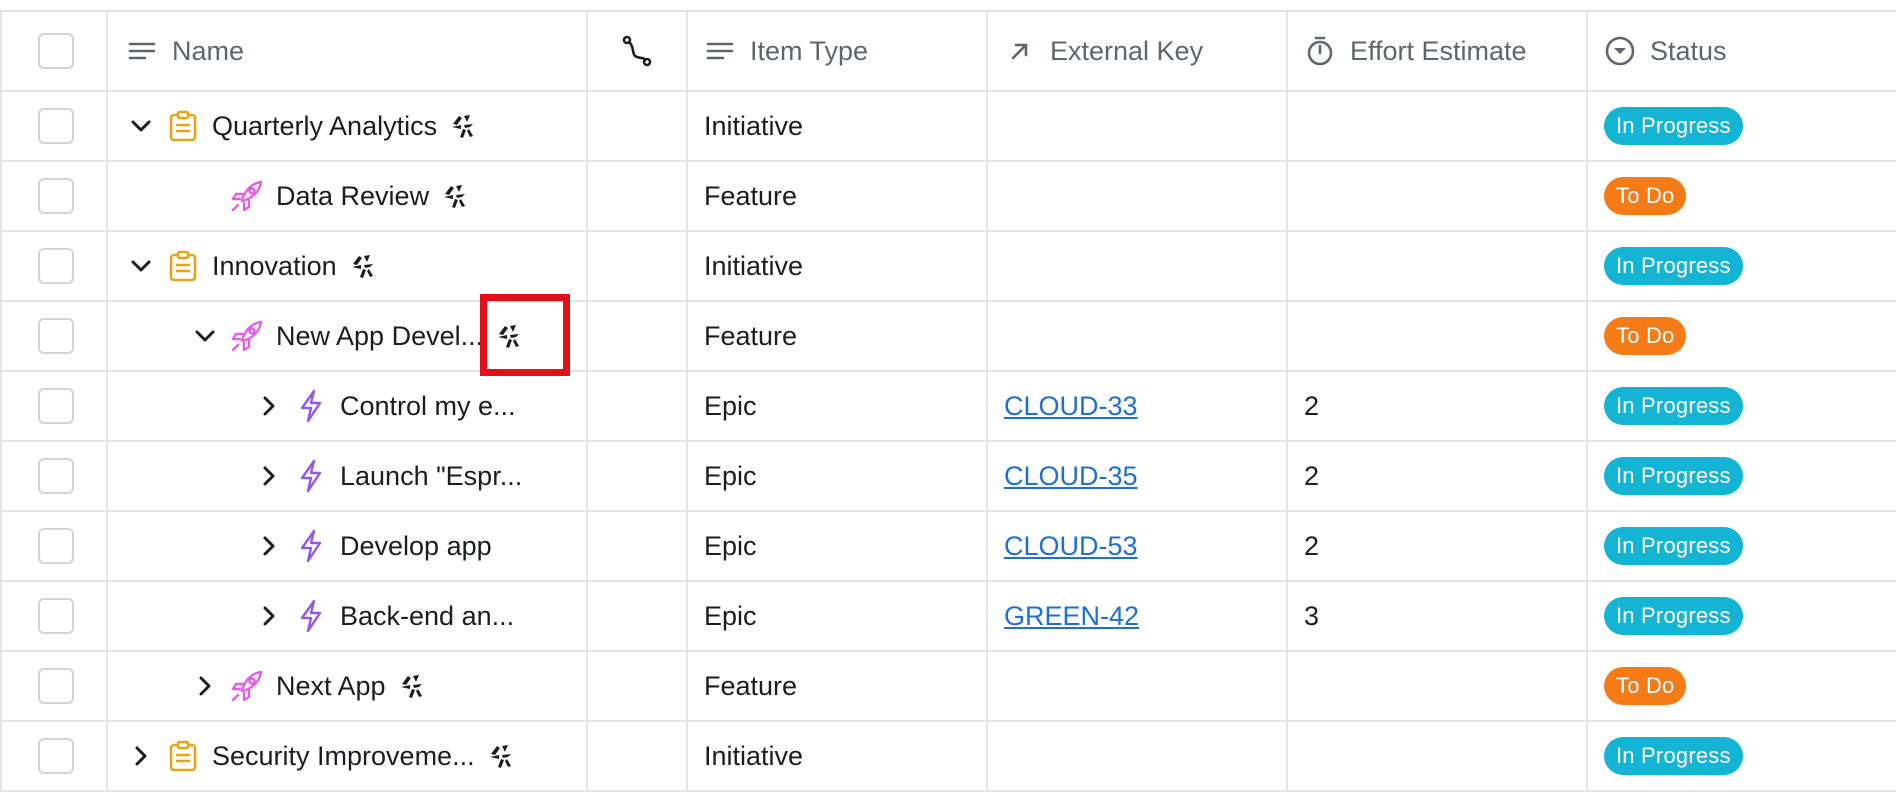 The image size is (1896, 812). What do you see at coordinates (274, 266) in the screenshot?
I see `item-name: Innovation` at bounding box center [274, 266].